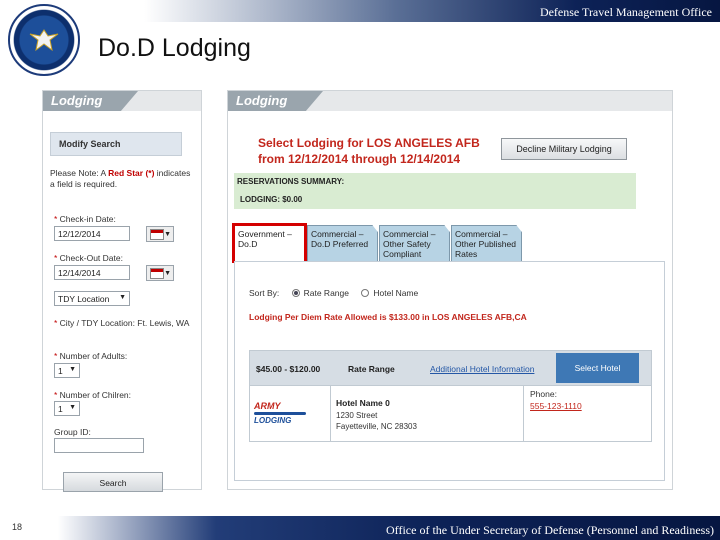 The width and height of the screenshot is (720, 540). Describe the element at coordinates (91, 356) in the screenshot. I see `adults-label: * Number of Adults:` at that location.